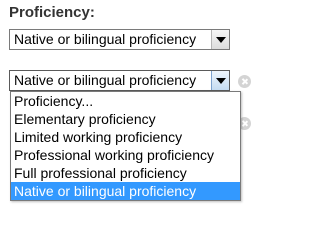 Image resolution: width=320 pixels, height=240 pixels. I want to click on language-proficiency-select-1: Native or bilingual proficiency, so click(119, 39).